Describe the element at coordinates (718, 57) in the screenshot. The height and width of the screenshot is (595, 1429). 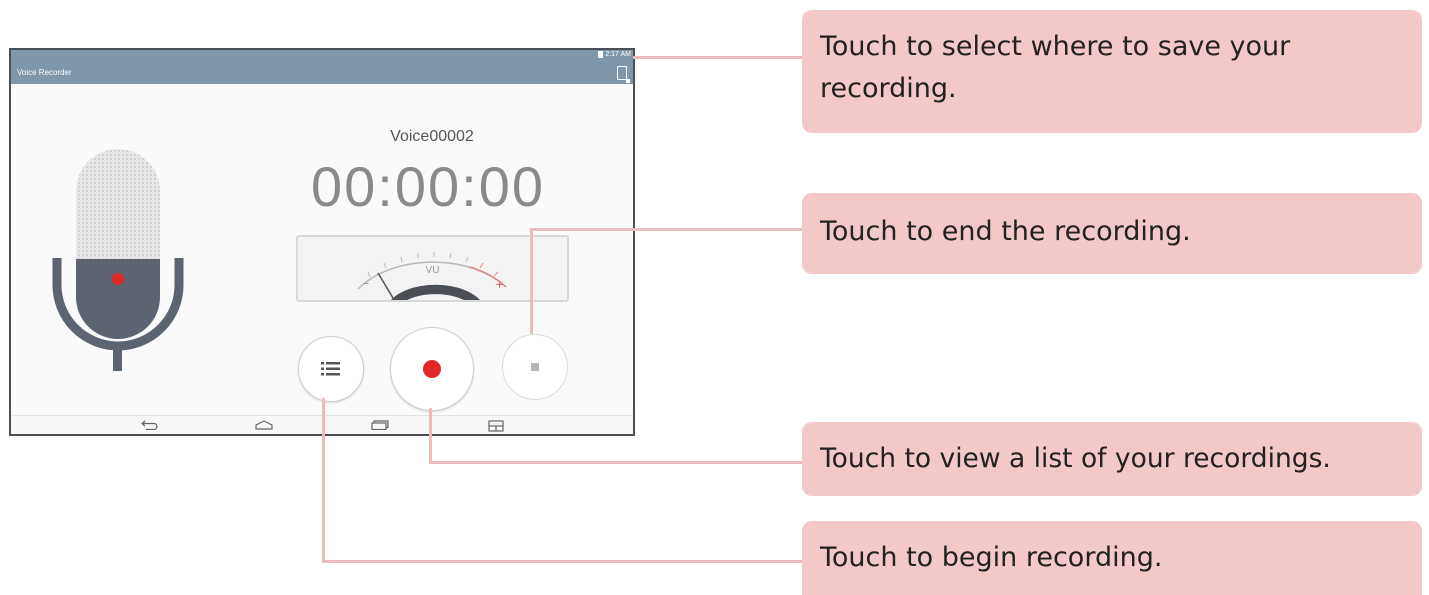
I see `connector-storage` at that location.